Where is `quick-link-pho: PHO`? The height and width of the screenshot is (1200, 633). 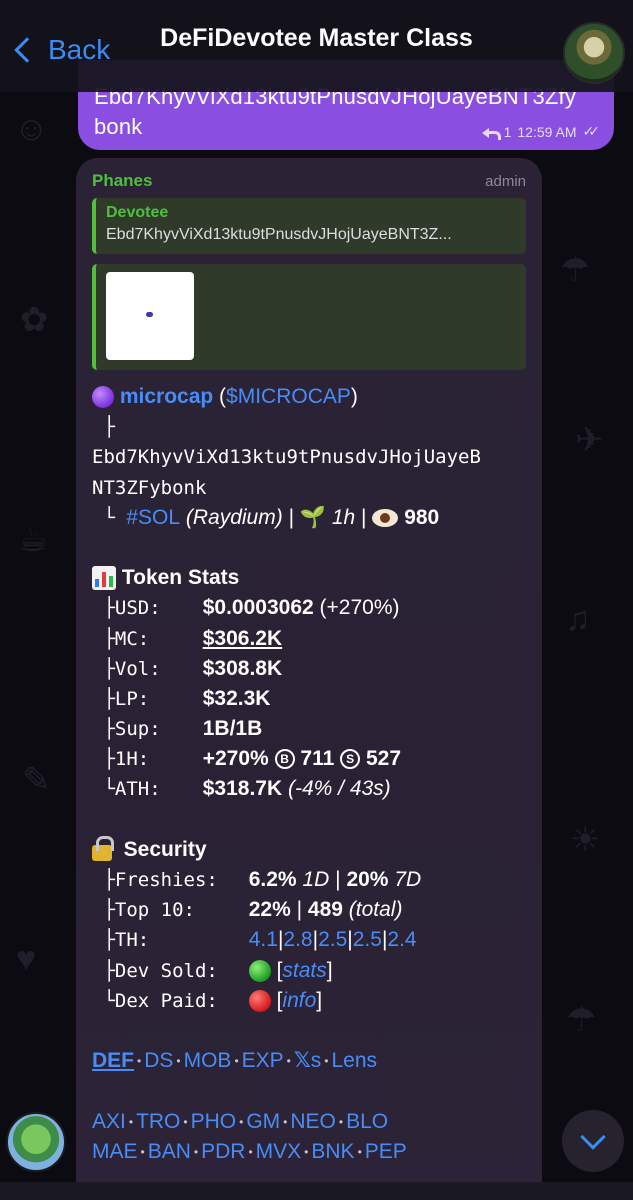
quick-link-pho: PHO is located at coordinates (214, 1122).